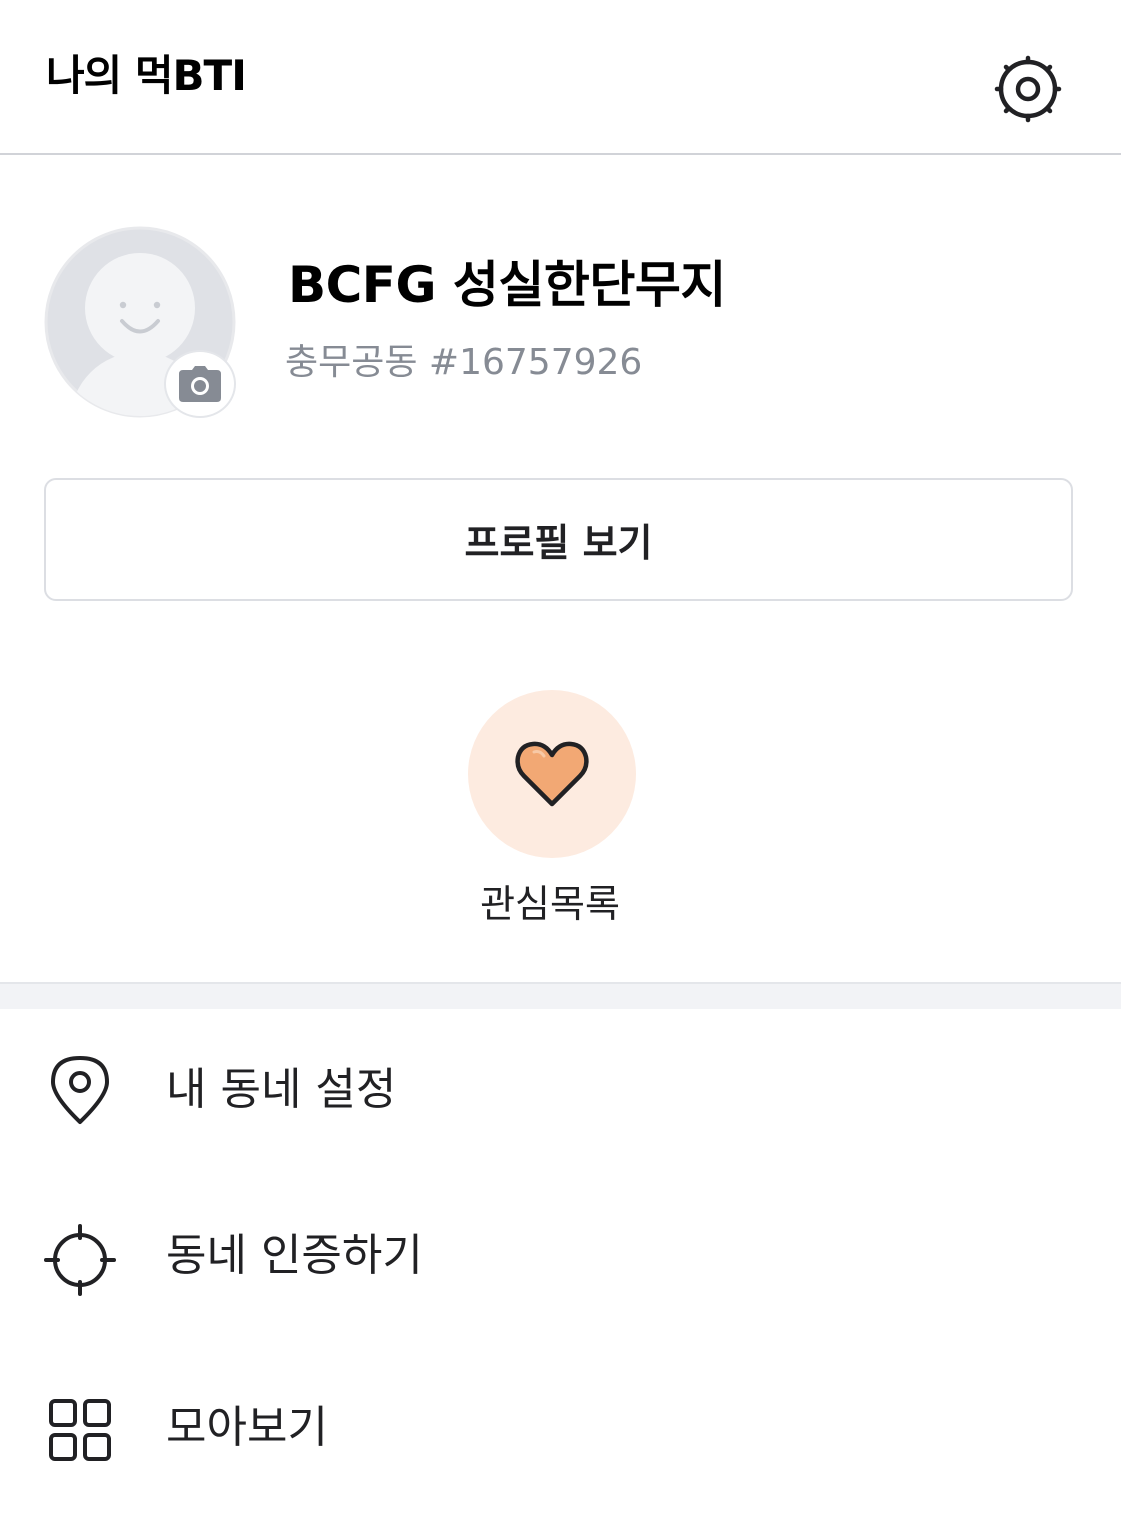  I want to click on favorites-label: 관심목록, so click(550, 904).